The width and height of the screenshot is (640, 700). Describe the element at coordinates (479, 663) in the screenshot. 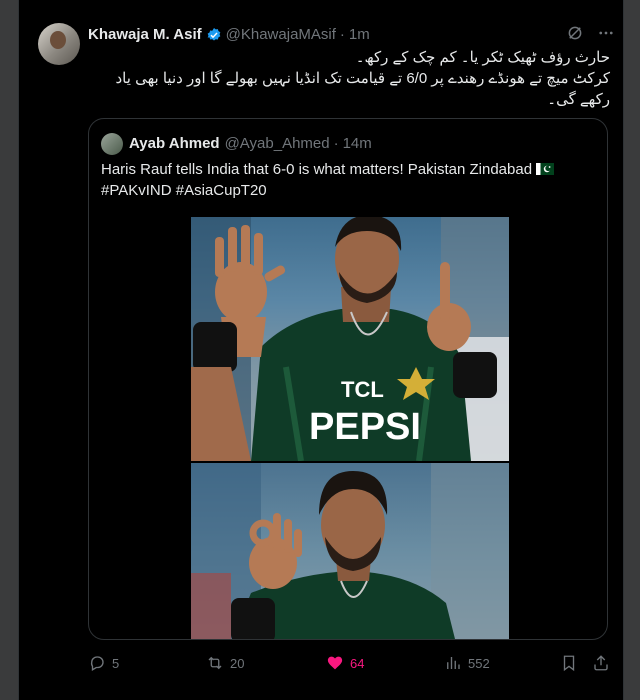

I see `views-count: 552` at that location.